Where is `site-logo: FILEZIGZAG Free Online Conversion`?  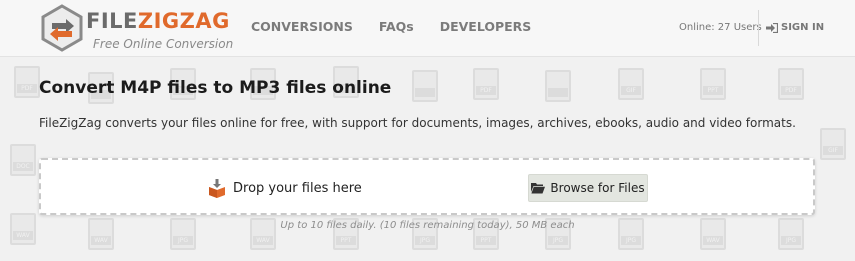 site-logo: FILEZIGZAG Free Online Conversion is located at coordinates (139, 29).